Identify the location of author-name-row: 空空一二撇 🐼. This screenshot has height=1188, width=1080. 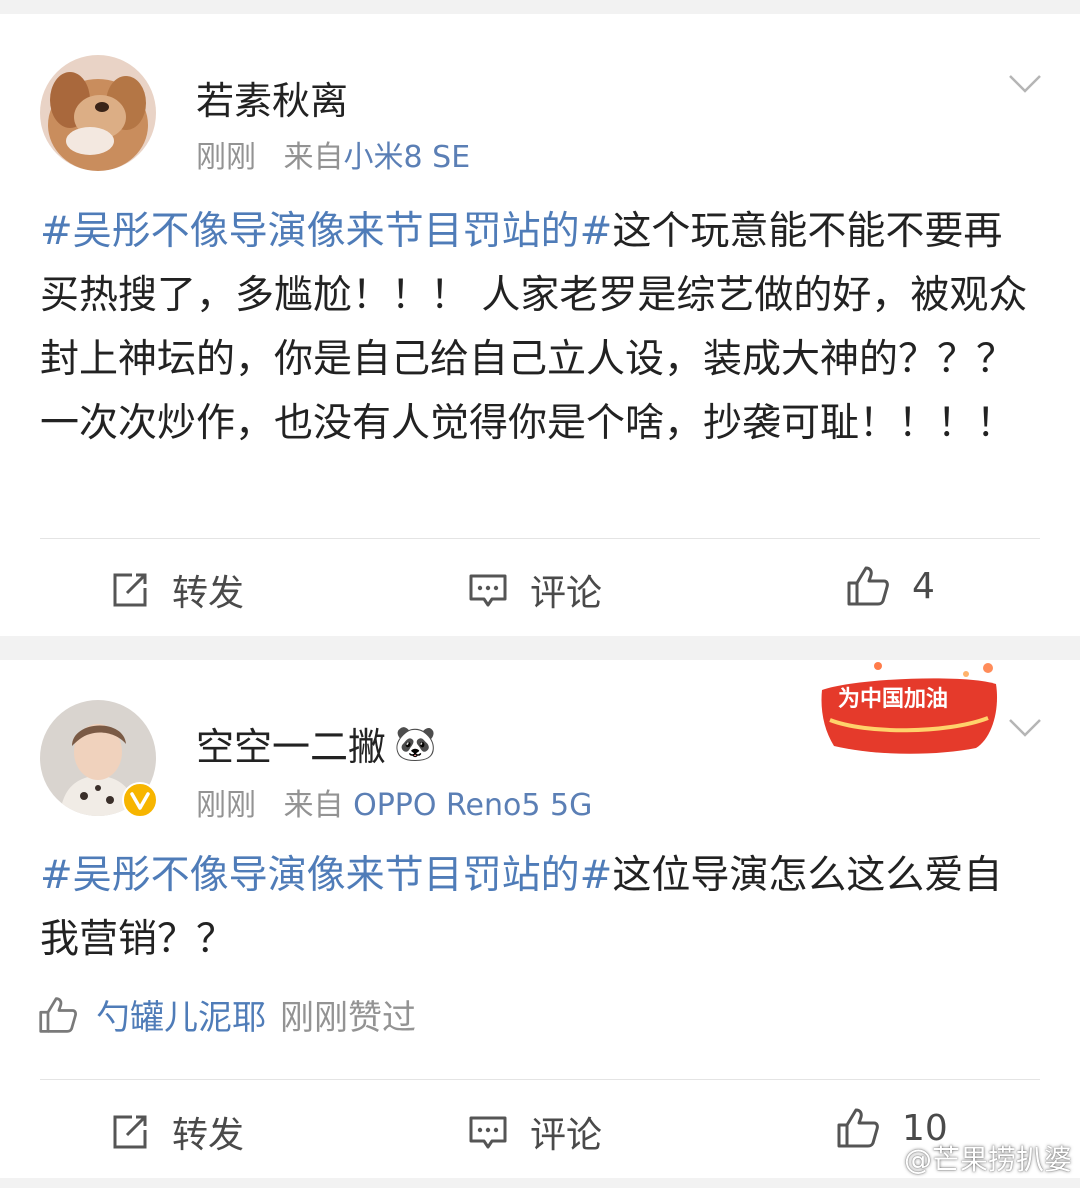
(316, 743).